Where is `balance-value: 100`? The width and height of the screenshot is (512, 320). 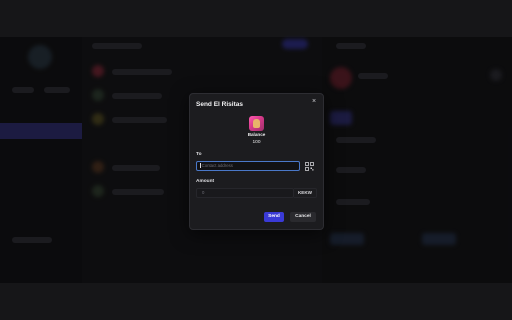
balance-value: 100 is located at coordinates (256, 142).